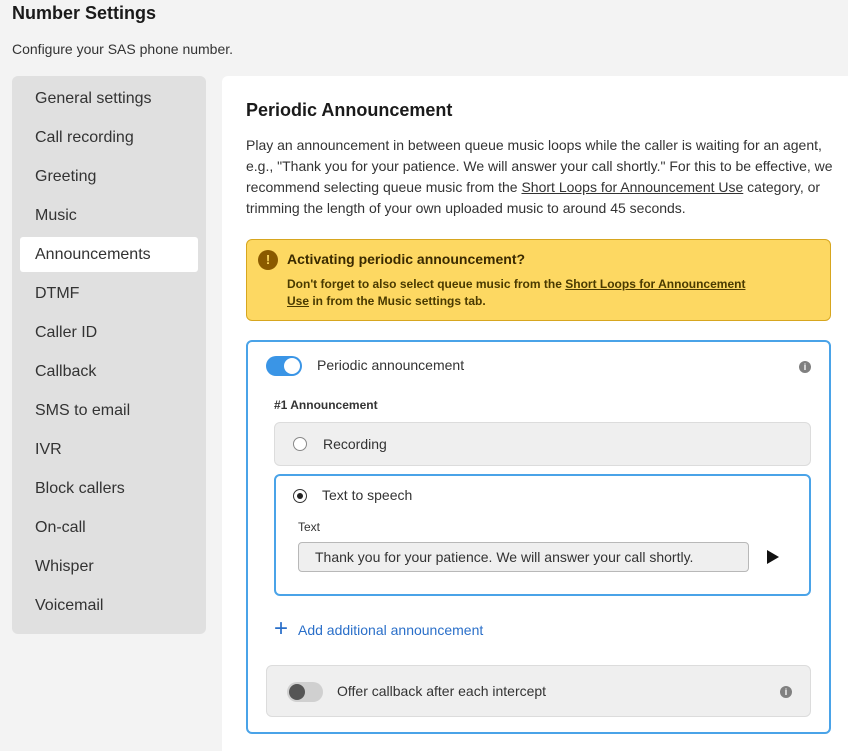 The height and width of the screenshot is (751, 848). What do you see at coordinates (109, 176) in the screenshot?
I see `sidebar-item-greeting: Greeting` at bounding box center [109, 176].